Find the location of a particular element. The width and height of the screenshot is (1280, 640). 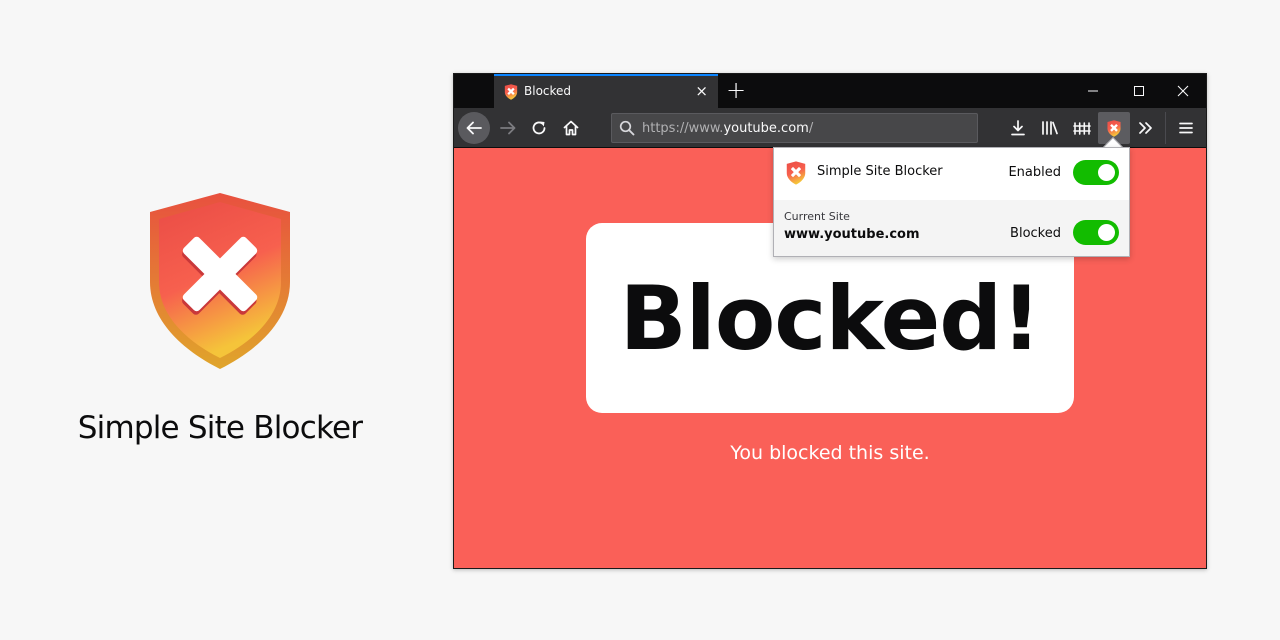

home-icon is located at coordinates (571, 128).